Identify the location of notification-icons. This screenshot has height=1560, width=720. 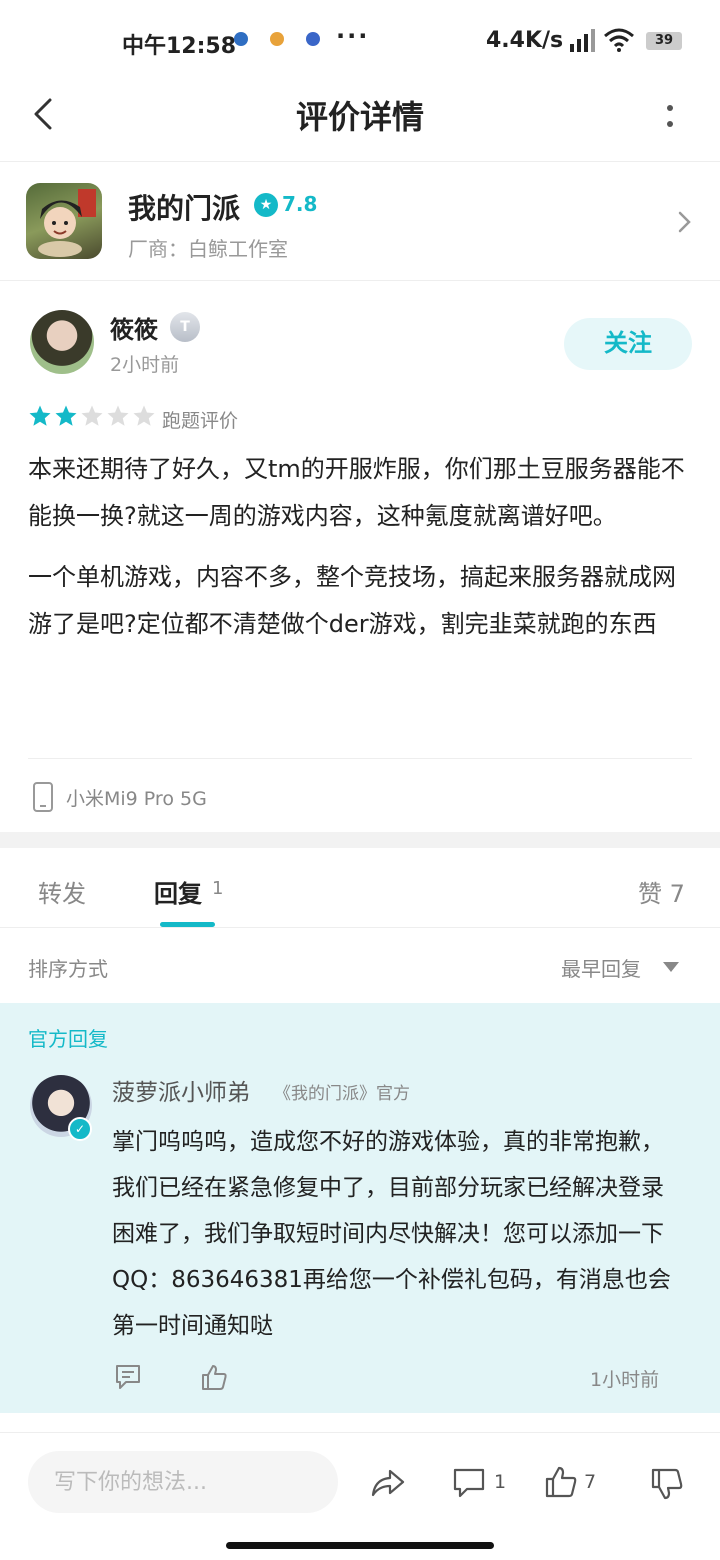
(277, 39).